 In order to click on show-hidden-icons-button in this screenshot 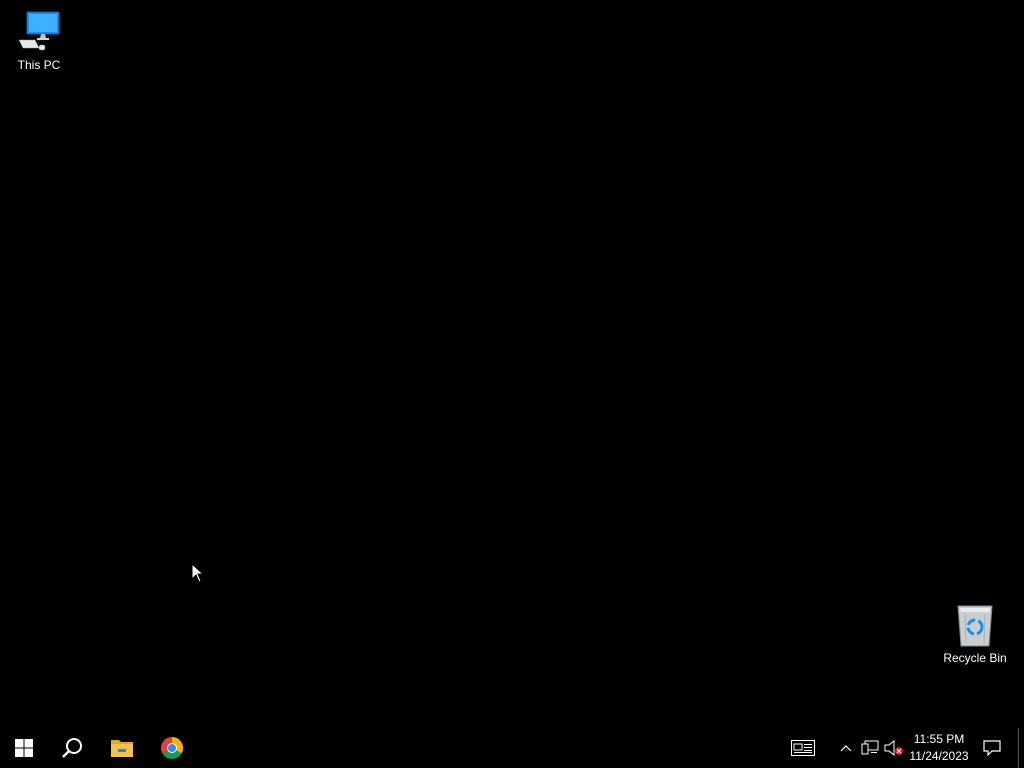, I will do `click(846, 748)`.